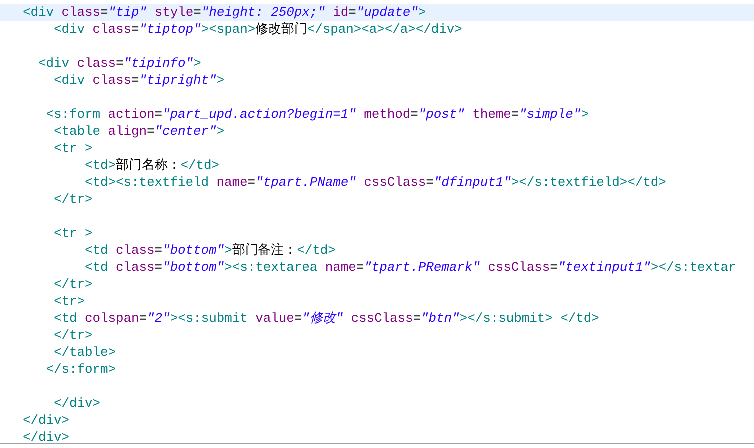 The width and height of the screenshot is (754, 448). I want to click on code-line: <s:form action="part_upd.action?begin=1" method="post" theme="simple">, so click(317, 114).